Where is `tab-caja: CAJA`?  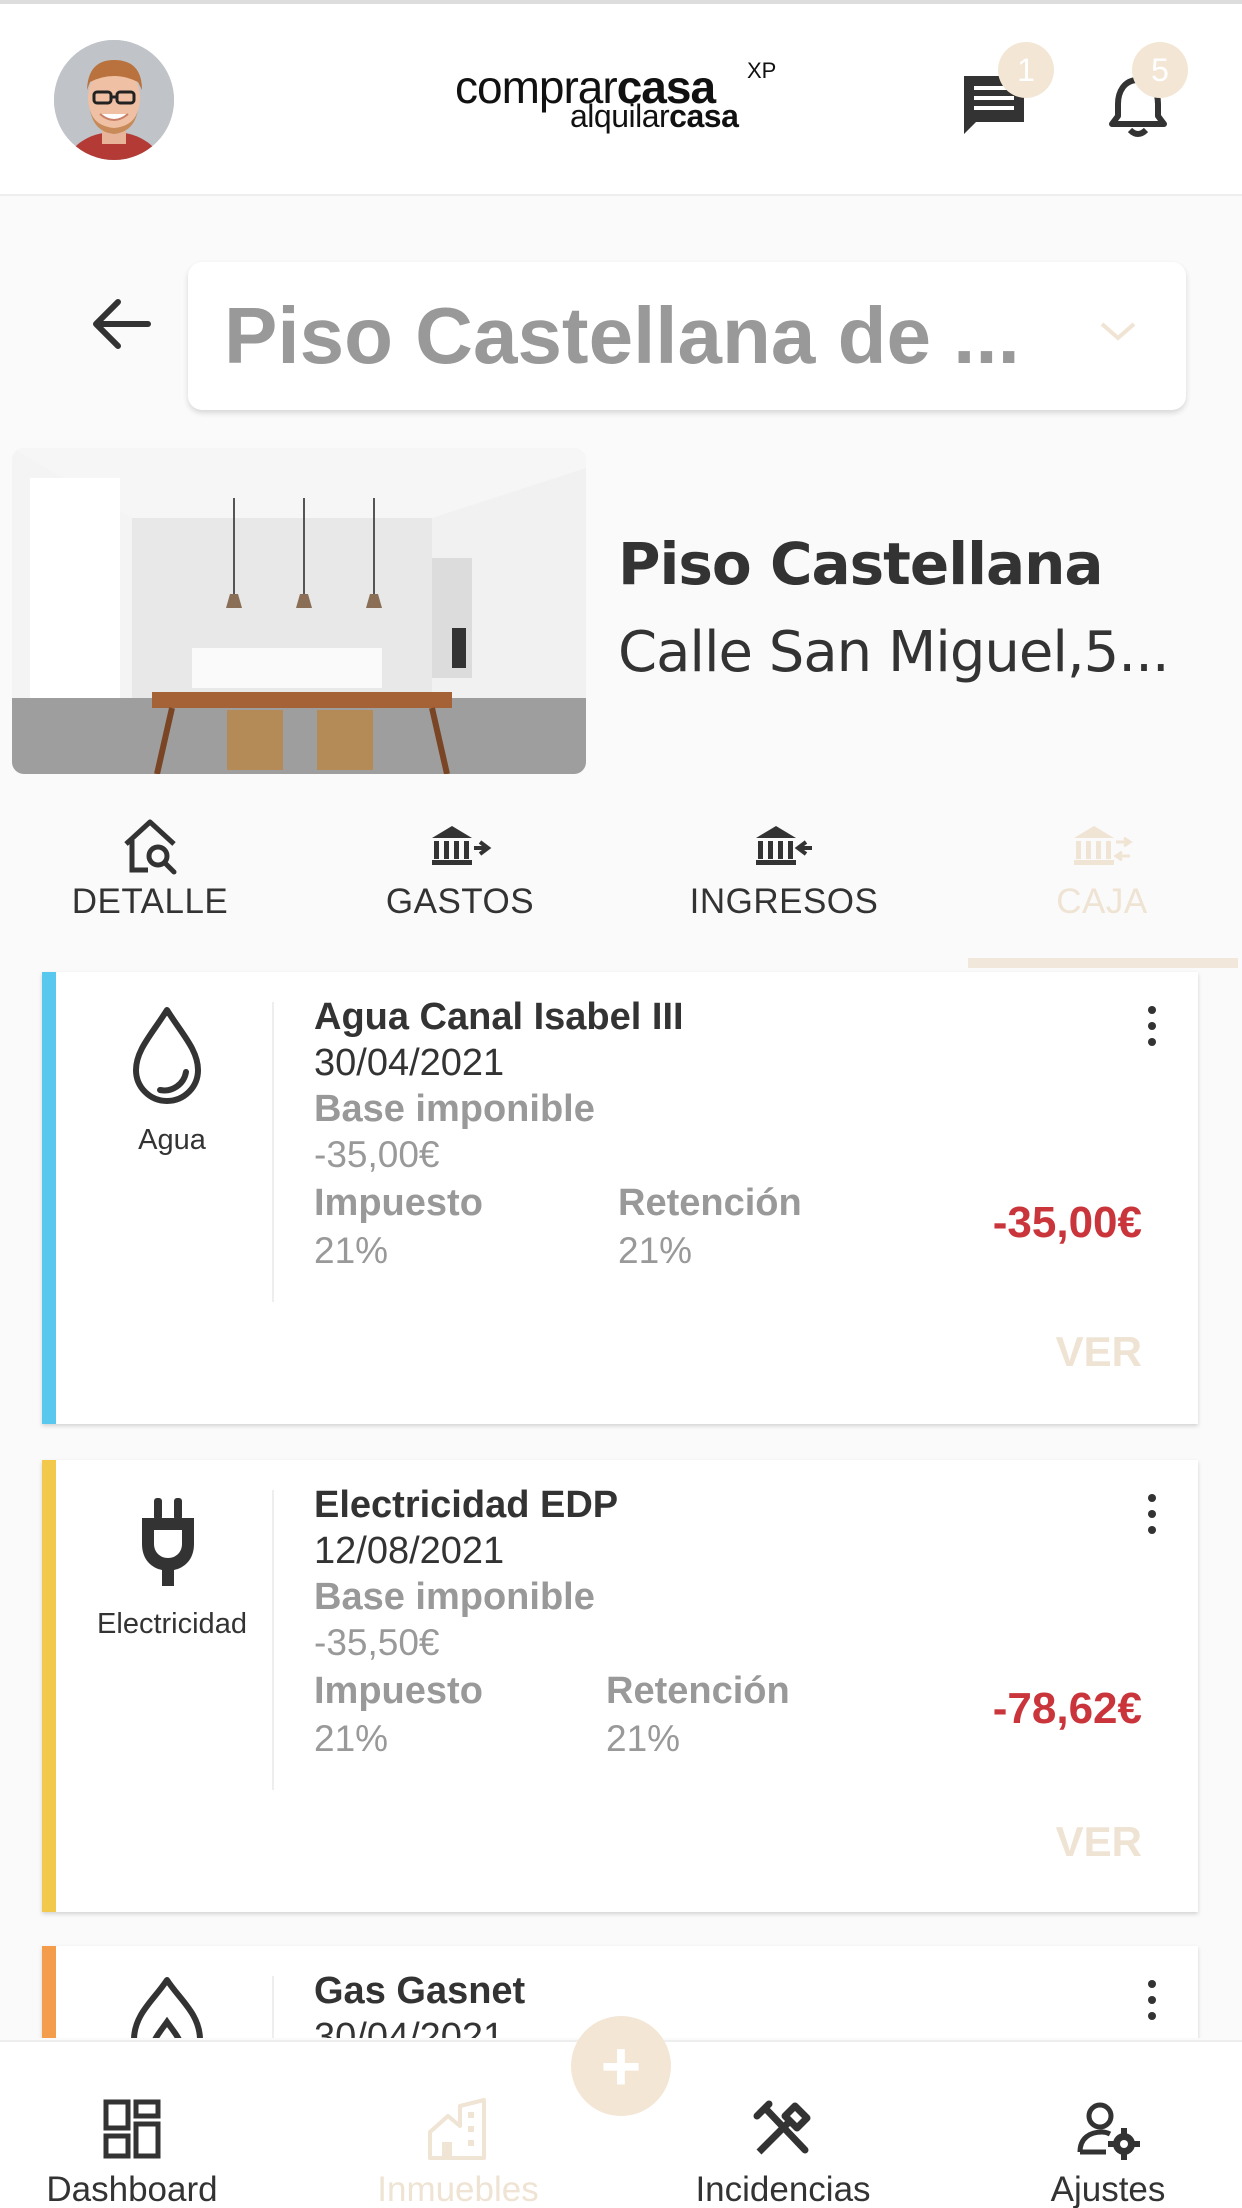
tab-caja: CAJA is located at coordinates (1097, 885).